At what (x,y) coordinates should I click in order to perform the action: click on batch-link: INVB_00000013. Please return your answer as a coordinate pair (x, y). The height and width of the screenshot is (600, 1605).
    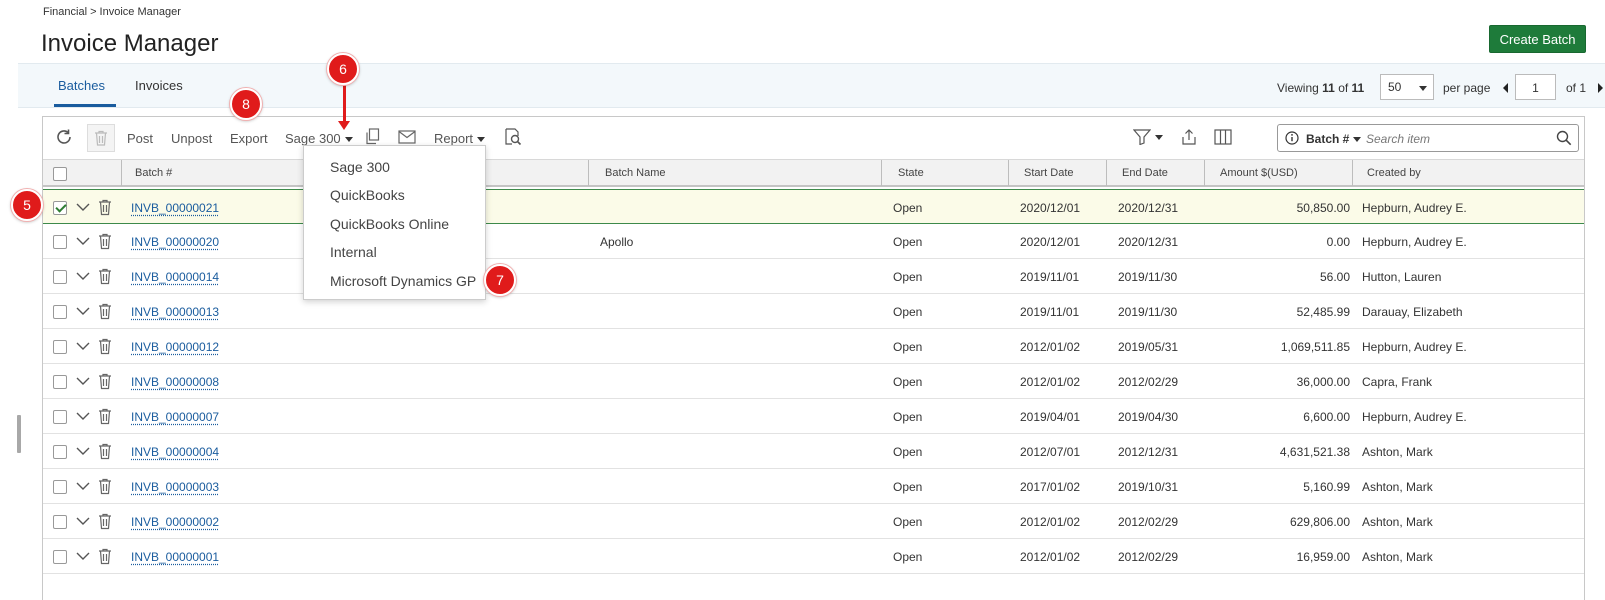
    Looking at the image, I should click on (175, 312).